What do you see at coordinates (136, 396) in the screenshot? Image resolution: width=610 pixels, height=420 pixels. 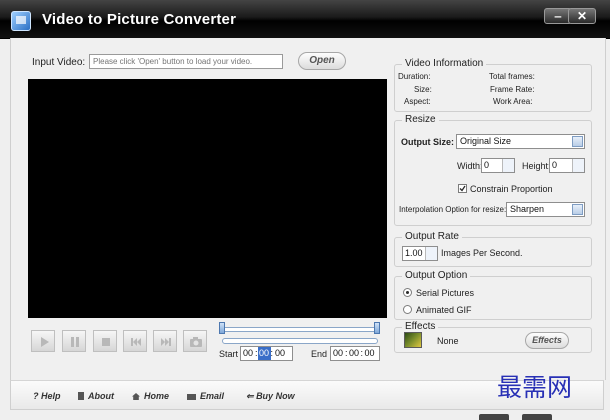 I see `home-icon` at bounding box center [136, 396].